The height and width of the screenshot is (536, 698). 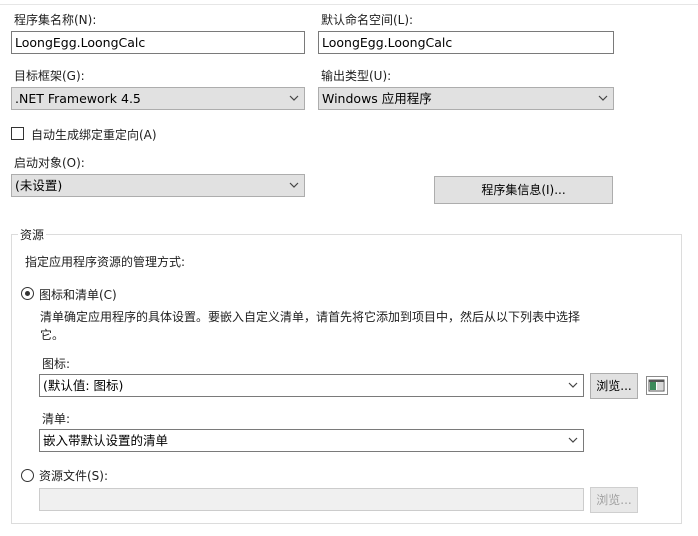 What do you see at coordinates (466, 98) in the screenshot?
I see `output-type-dropdown: Windows 应用程序` at bounding box center [466, 98].